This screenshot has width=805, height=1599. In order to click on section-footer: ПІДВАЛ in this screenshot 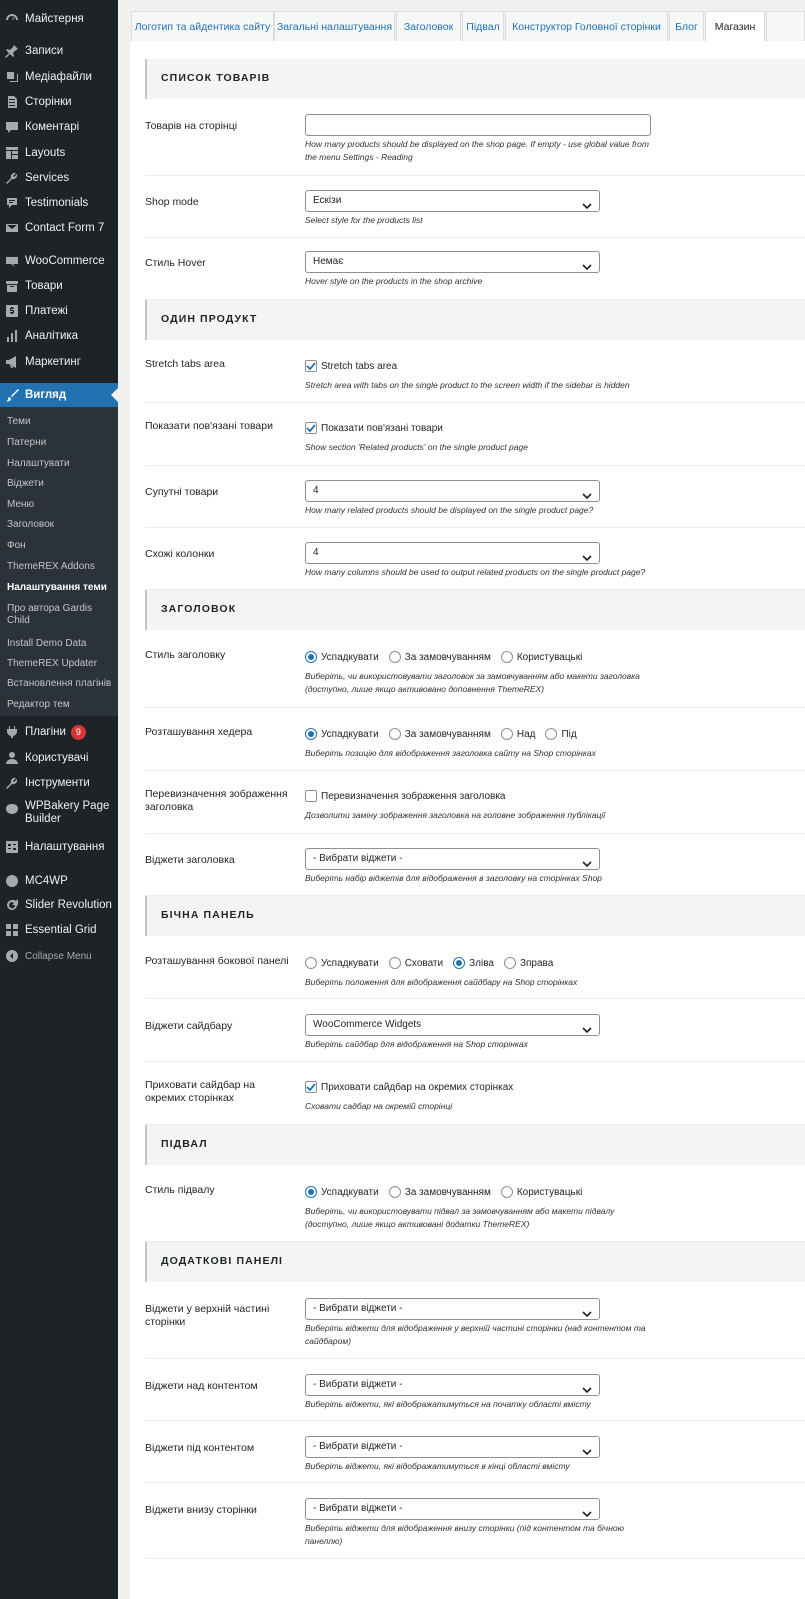, I will do `click(475, 1145)`.